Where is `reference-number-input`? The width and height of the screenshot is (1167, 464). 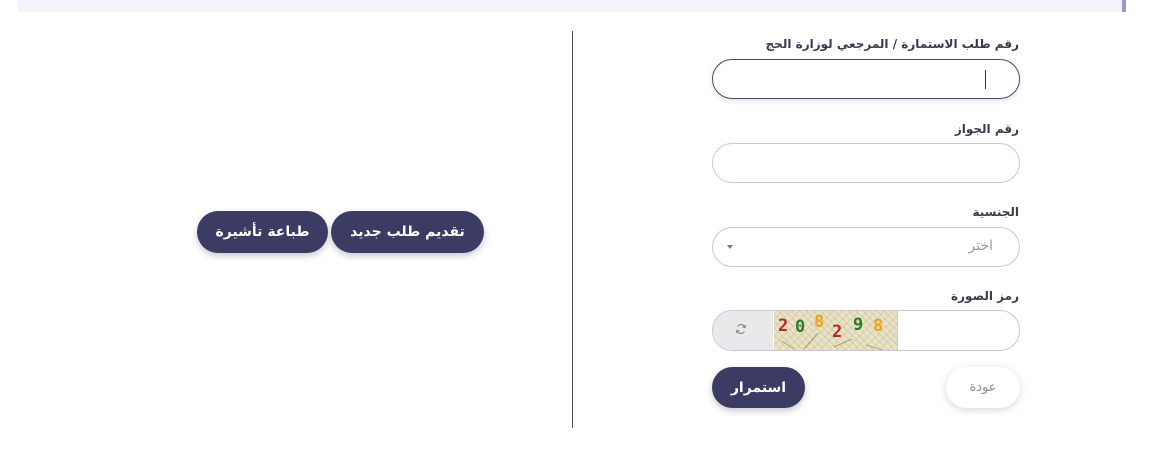 reference-number-input is located at coordinates (866, 79).